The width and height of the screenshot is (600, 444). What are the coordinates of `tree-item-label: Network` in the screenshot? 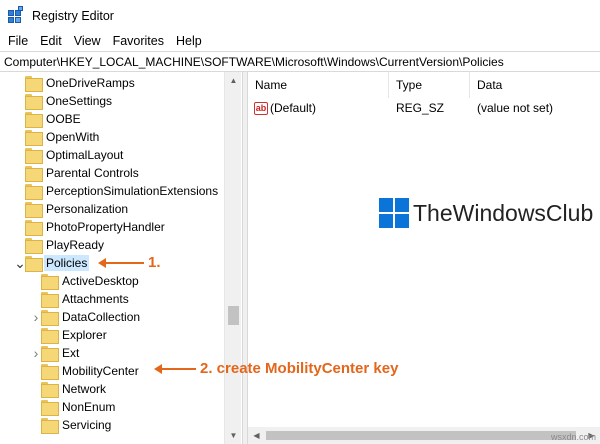 It's located at (84, 389).